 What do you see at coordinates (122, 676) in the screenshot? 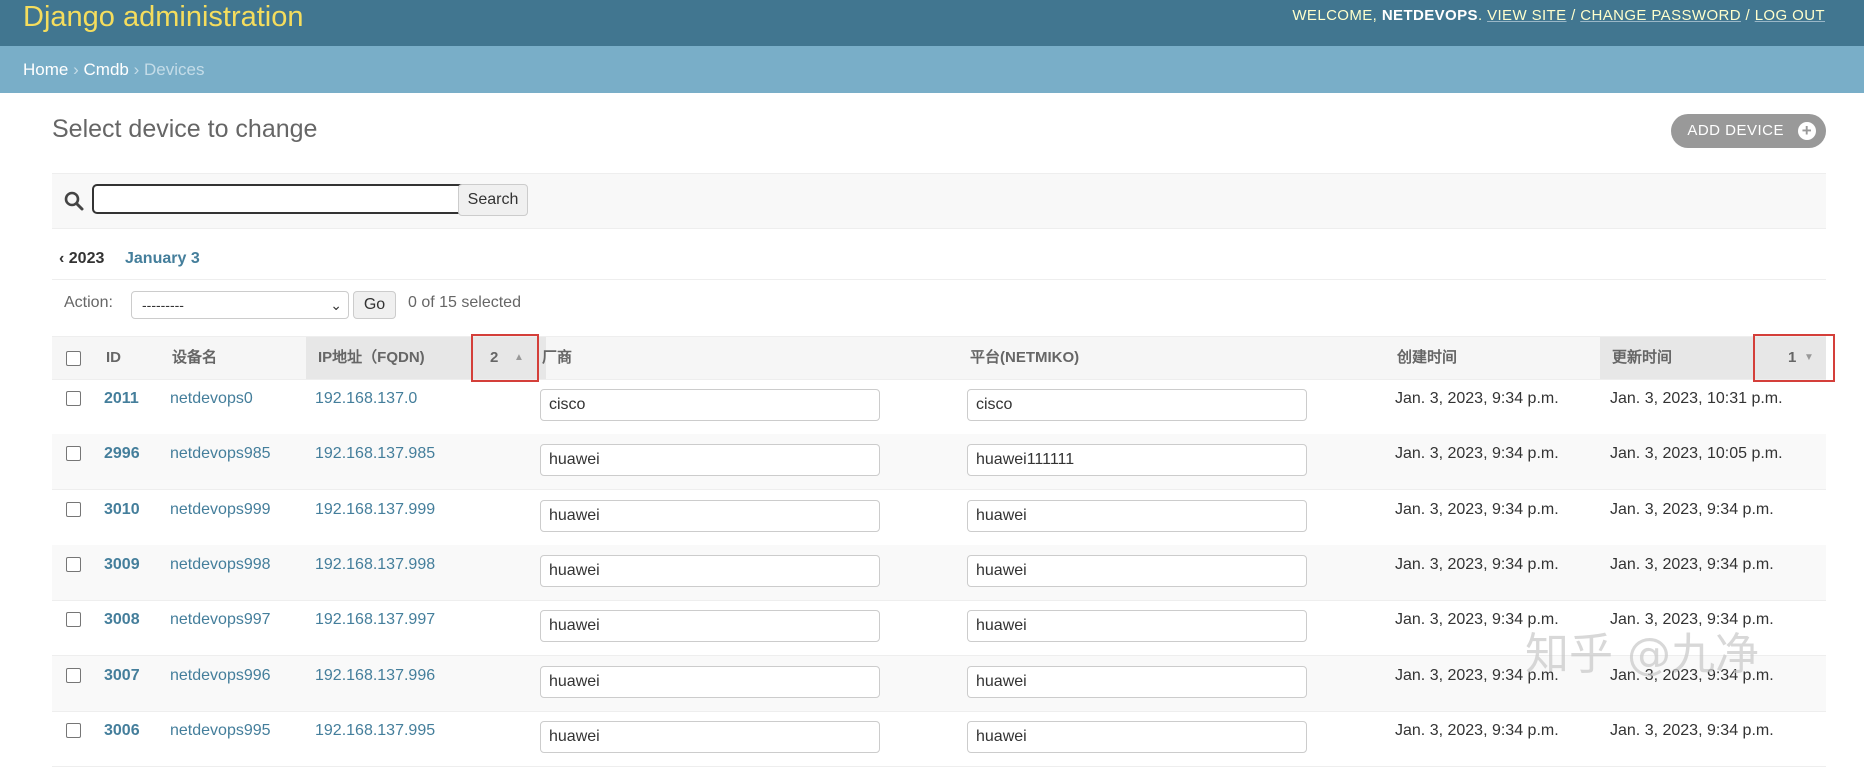
I see `row-id-link: 3007` at bounding box center [122, 676].